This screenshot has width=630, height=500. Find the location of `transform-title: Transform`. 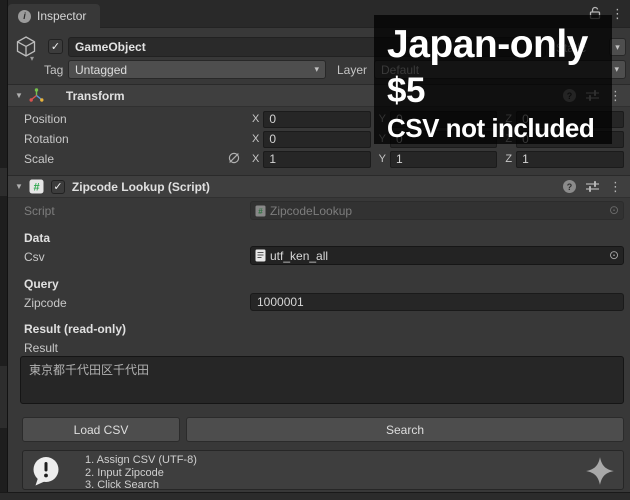

transform-title: Transform is located at coordinates (95, 95).